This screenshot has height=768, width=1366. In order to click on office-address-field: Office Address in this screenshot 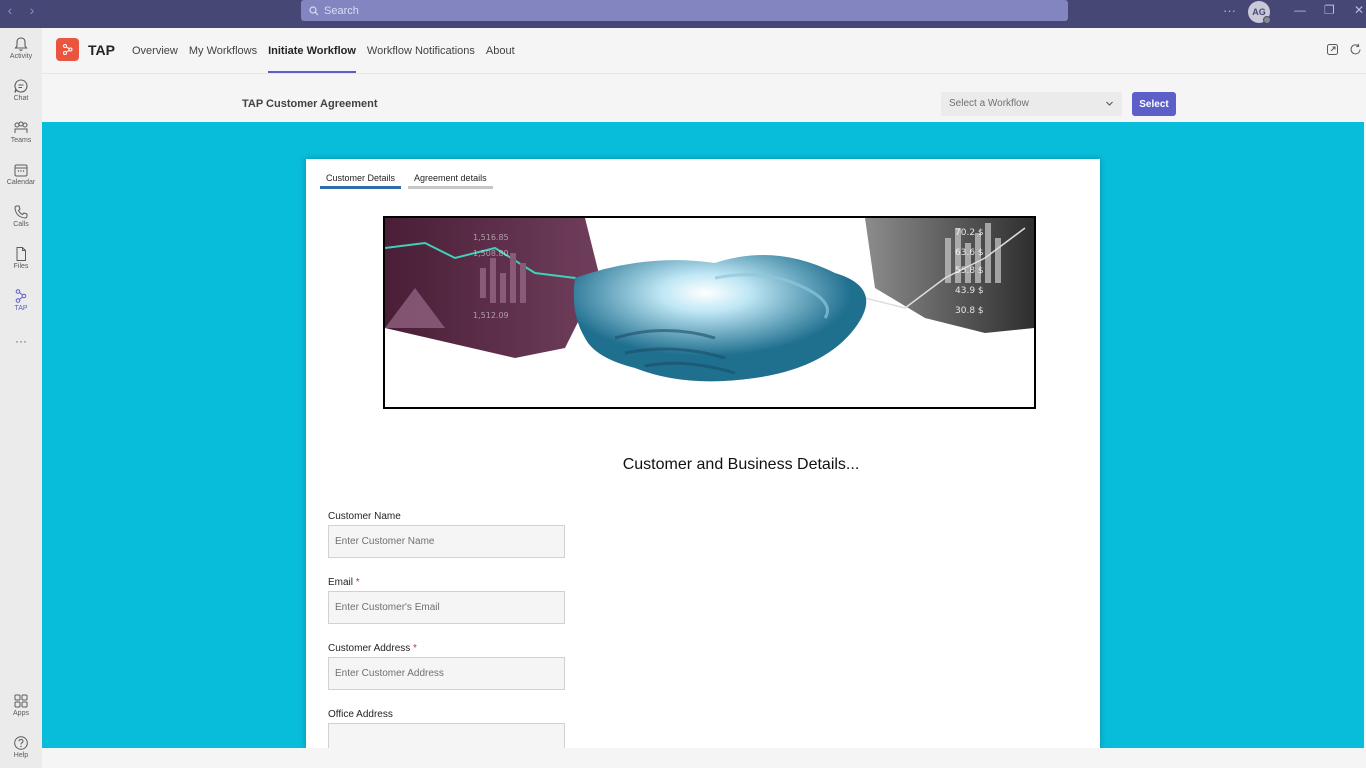, I will do `click(446, 728)`.